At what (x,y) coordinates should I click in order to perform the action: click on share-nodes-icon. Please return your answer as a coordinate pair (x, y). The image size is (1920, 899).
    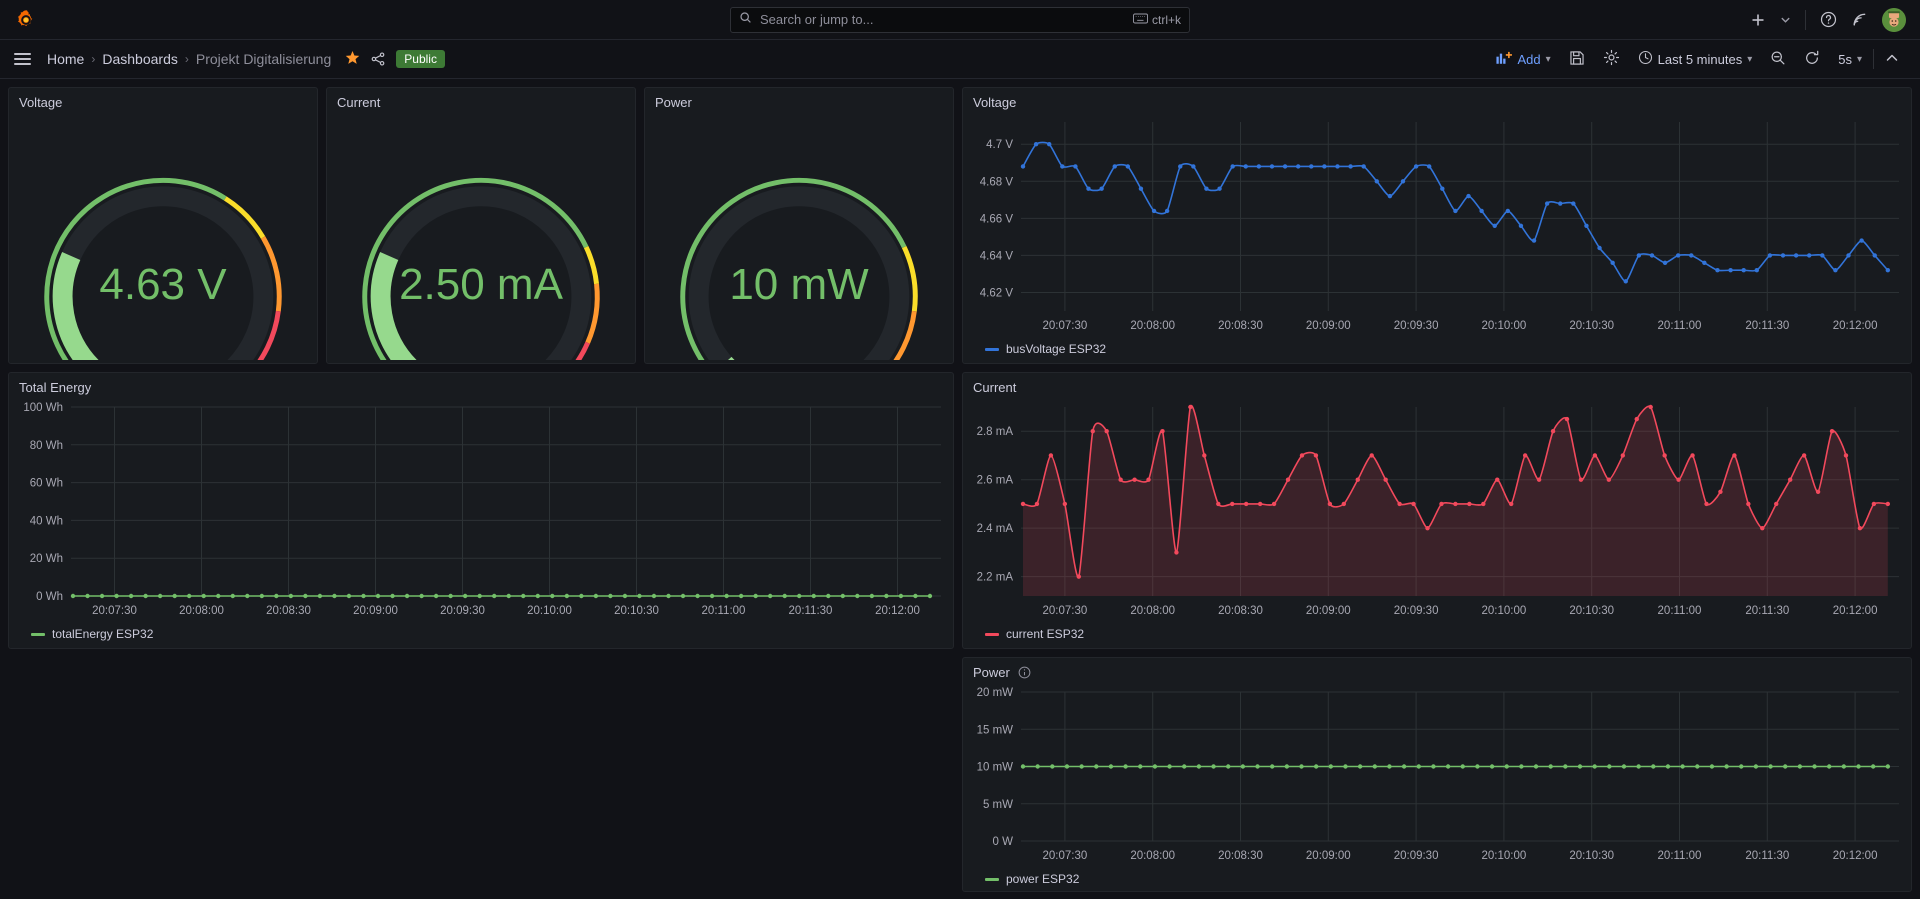
    Looking at the image, I should click on (378, 59).